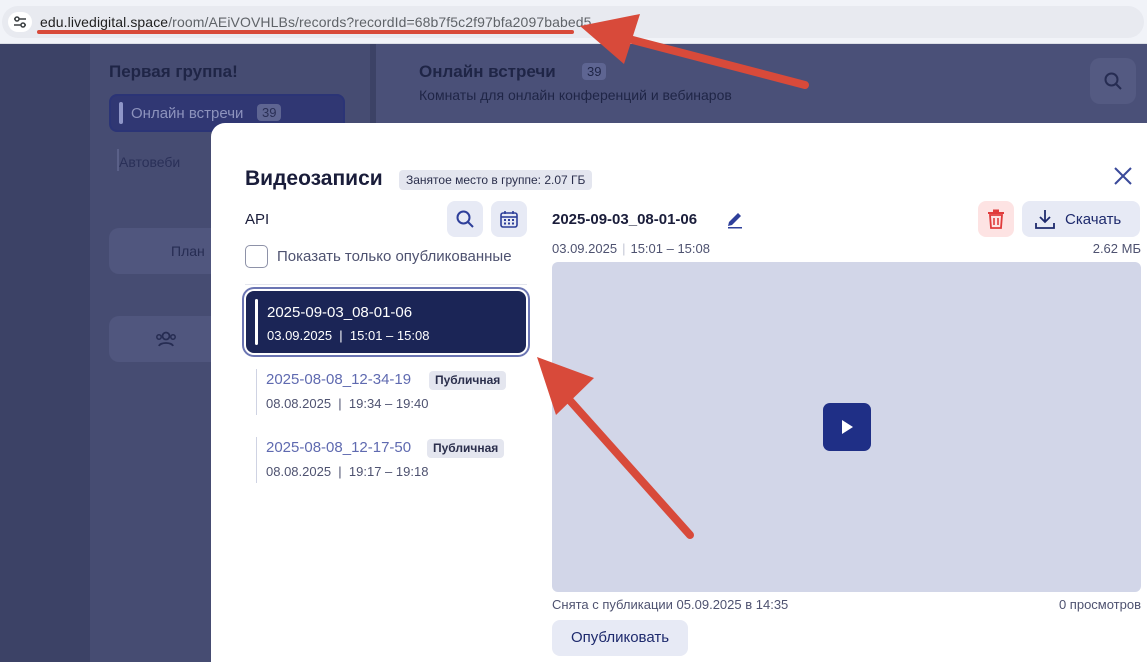 The width and height of the screenshot is (1147, 662). What do you see at coordinates (487, 71) in the screenshot?
I see `page-title: Онлайн встречи` at bounding box center [487, 71].